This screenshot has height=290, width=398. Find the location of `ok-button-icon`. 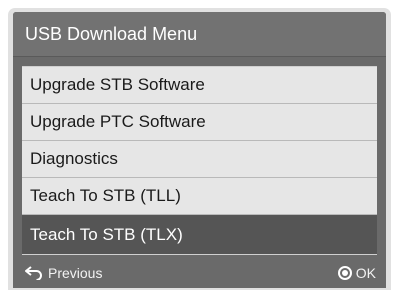

ok-button-icon is located at coordinates (344, 273).